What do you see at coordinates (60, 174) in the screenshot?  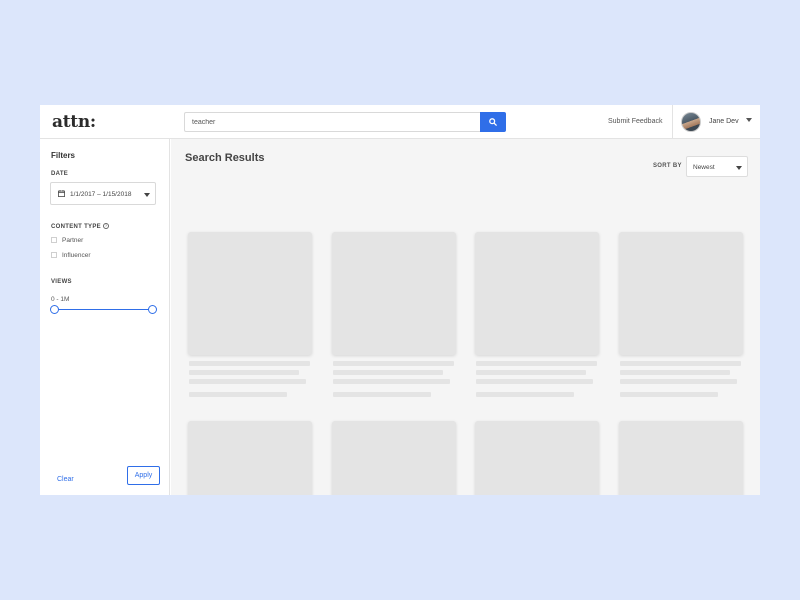 I see `date-label: DATE` at bounding box center [60, 174].